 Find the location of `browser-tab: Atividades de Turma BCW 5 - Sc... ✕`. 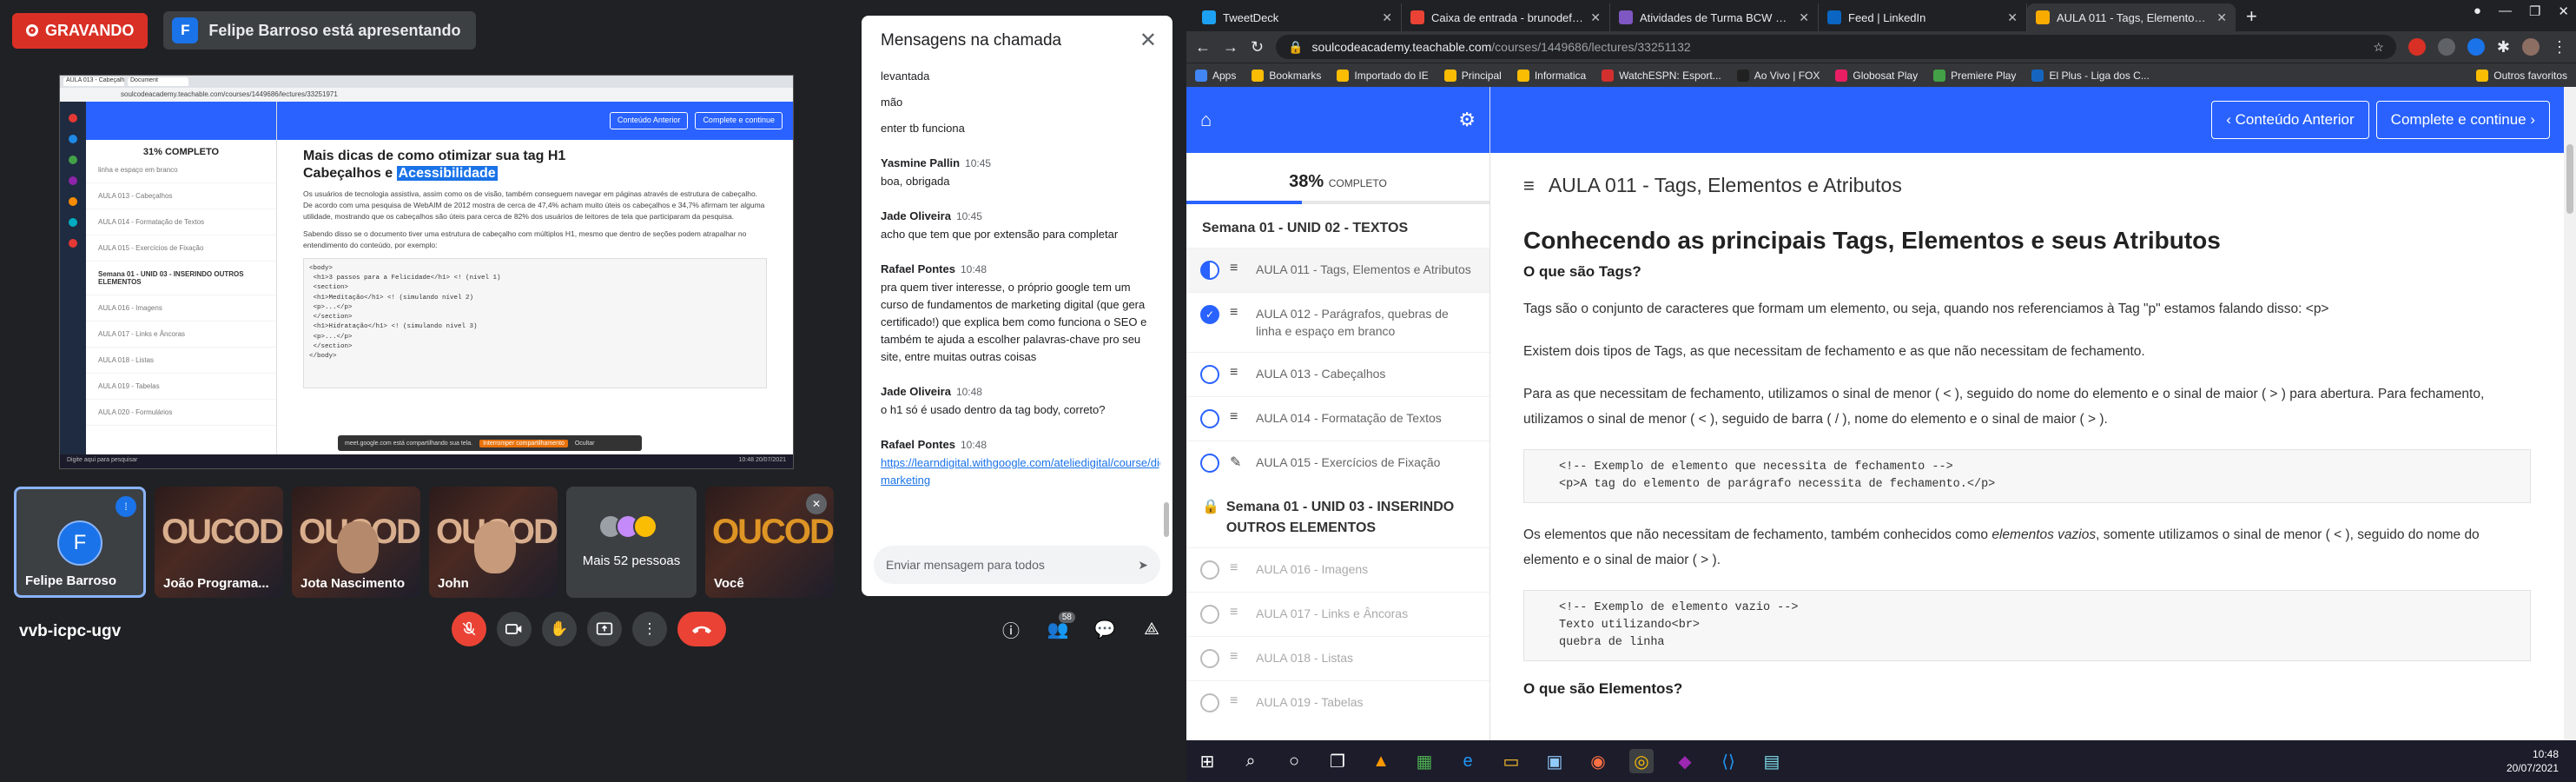

browser-tab: Atividades de Turma BCW 5 - Sc... ✕ is located at coordinates (1715, 17).